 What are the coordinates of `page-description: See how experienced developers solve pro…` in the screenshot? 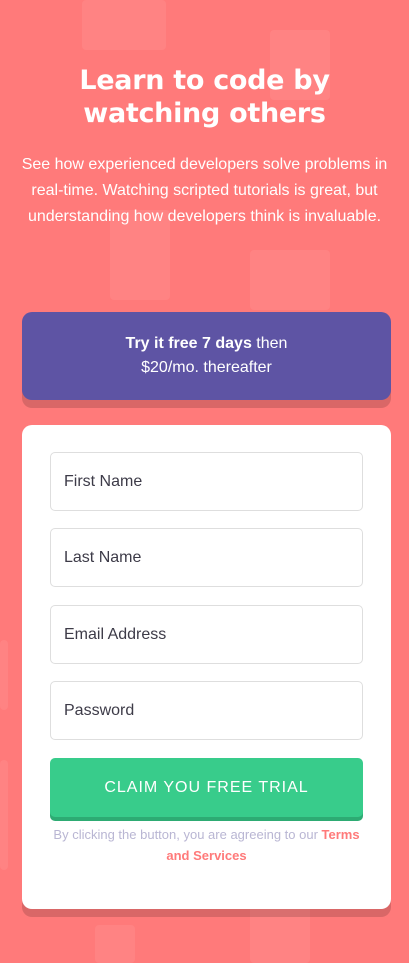 It's located at (204, 190).